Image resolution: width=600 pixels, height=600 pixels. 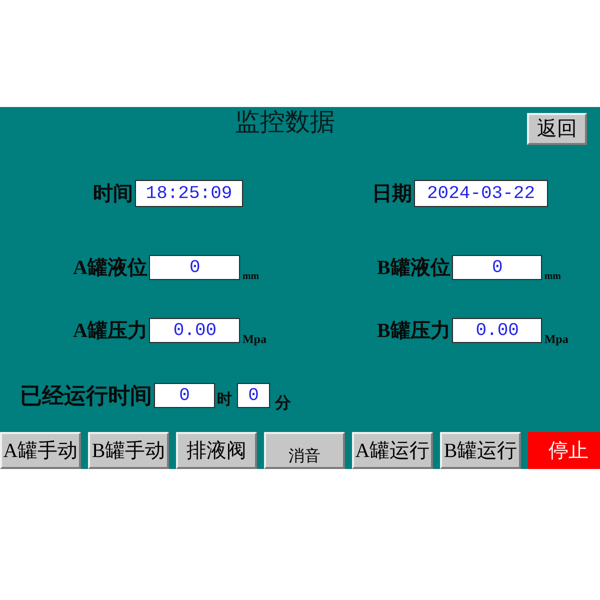 I want to click on control-button: 排液阀, so click(x=216, y=450).